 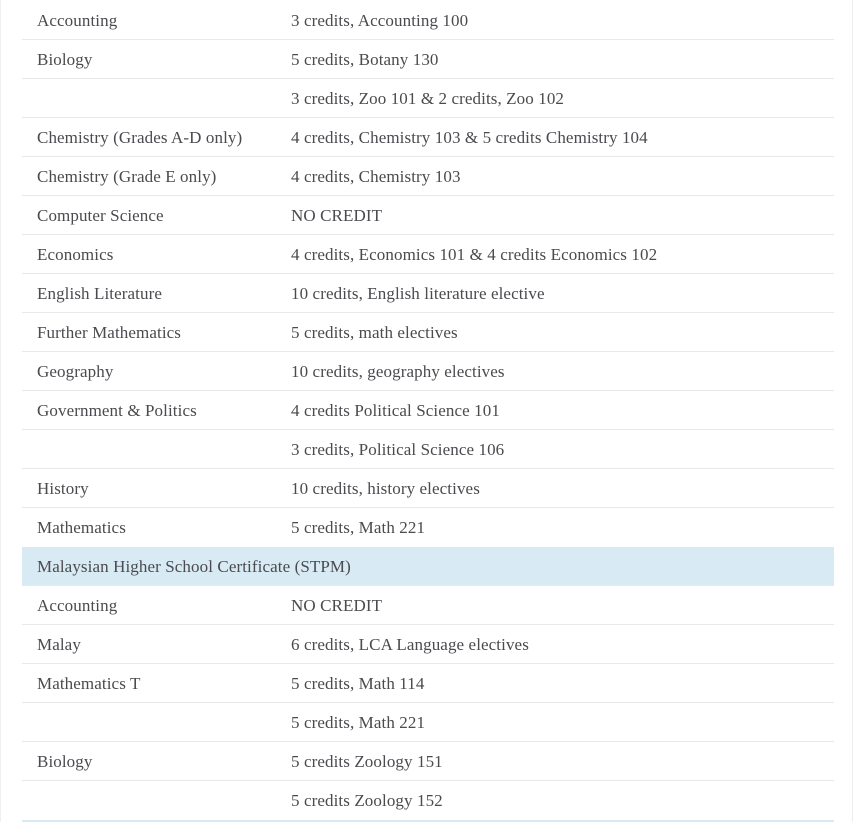 I want to click on table-row: Computer Science NO CREDIT, so click(x=428, y=215).